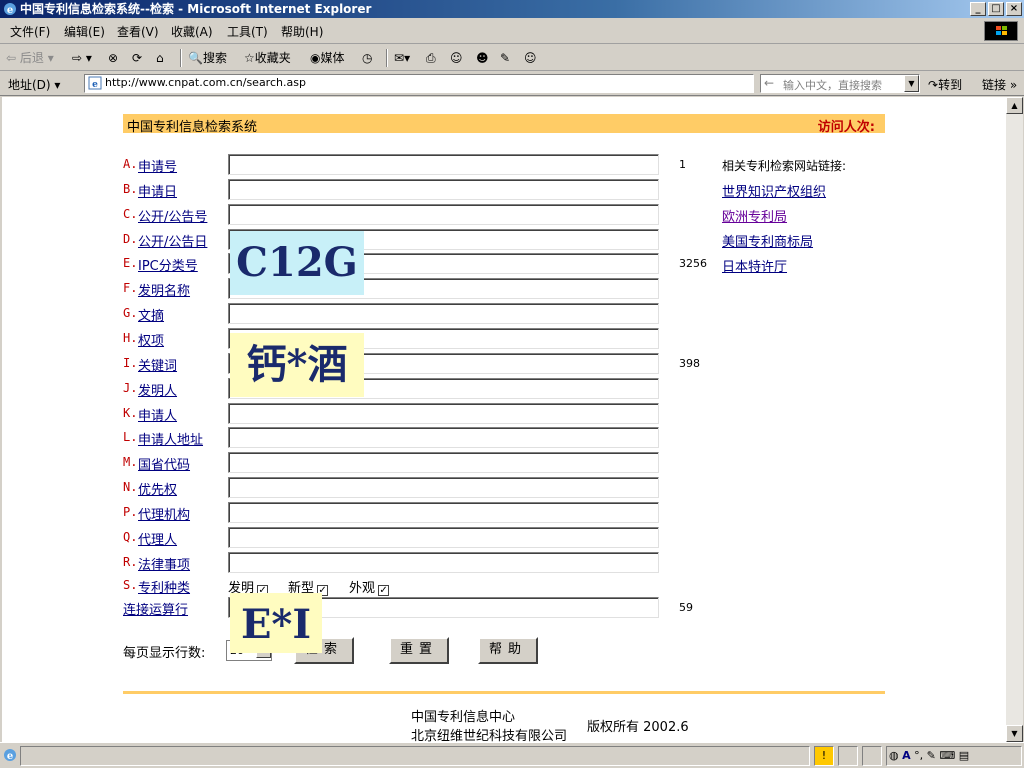 This screenshot has height=768, width=1024. What do you see at coordinates (138, 31) in the screenshot?
I see `menu-view: 查看(V)` at bounding box center [138, 31].